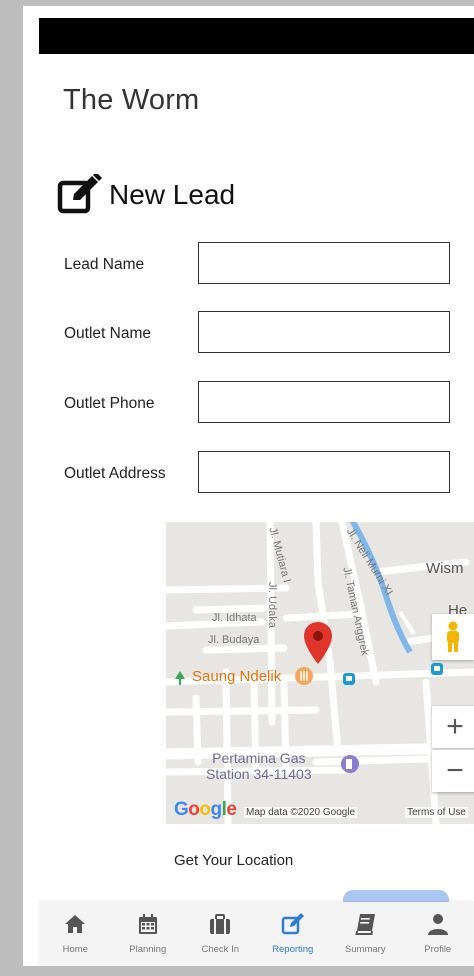 The height and width of the screenshot is (976, 474). Describe the element at coordinates (324, 332) in the screenshot. I see `outlet-name-input` at that location.